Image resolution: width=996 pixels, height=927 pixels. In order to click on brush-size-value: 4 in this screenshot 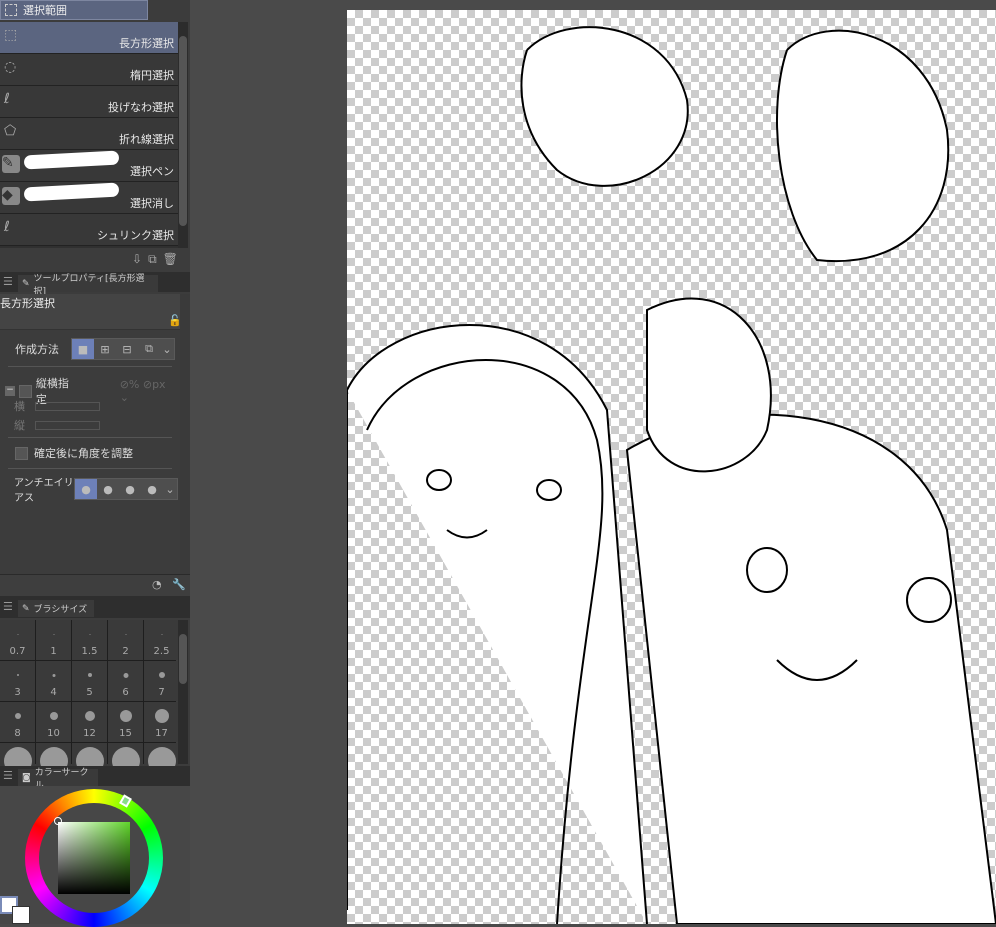, I will do `click(53, 692)`.